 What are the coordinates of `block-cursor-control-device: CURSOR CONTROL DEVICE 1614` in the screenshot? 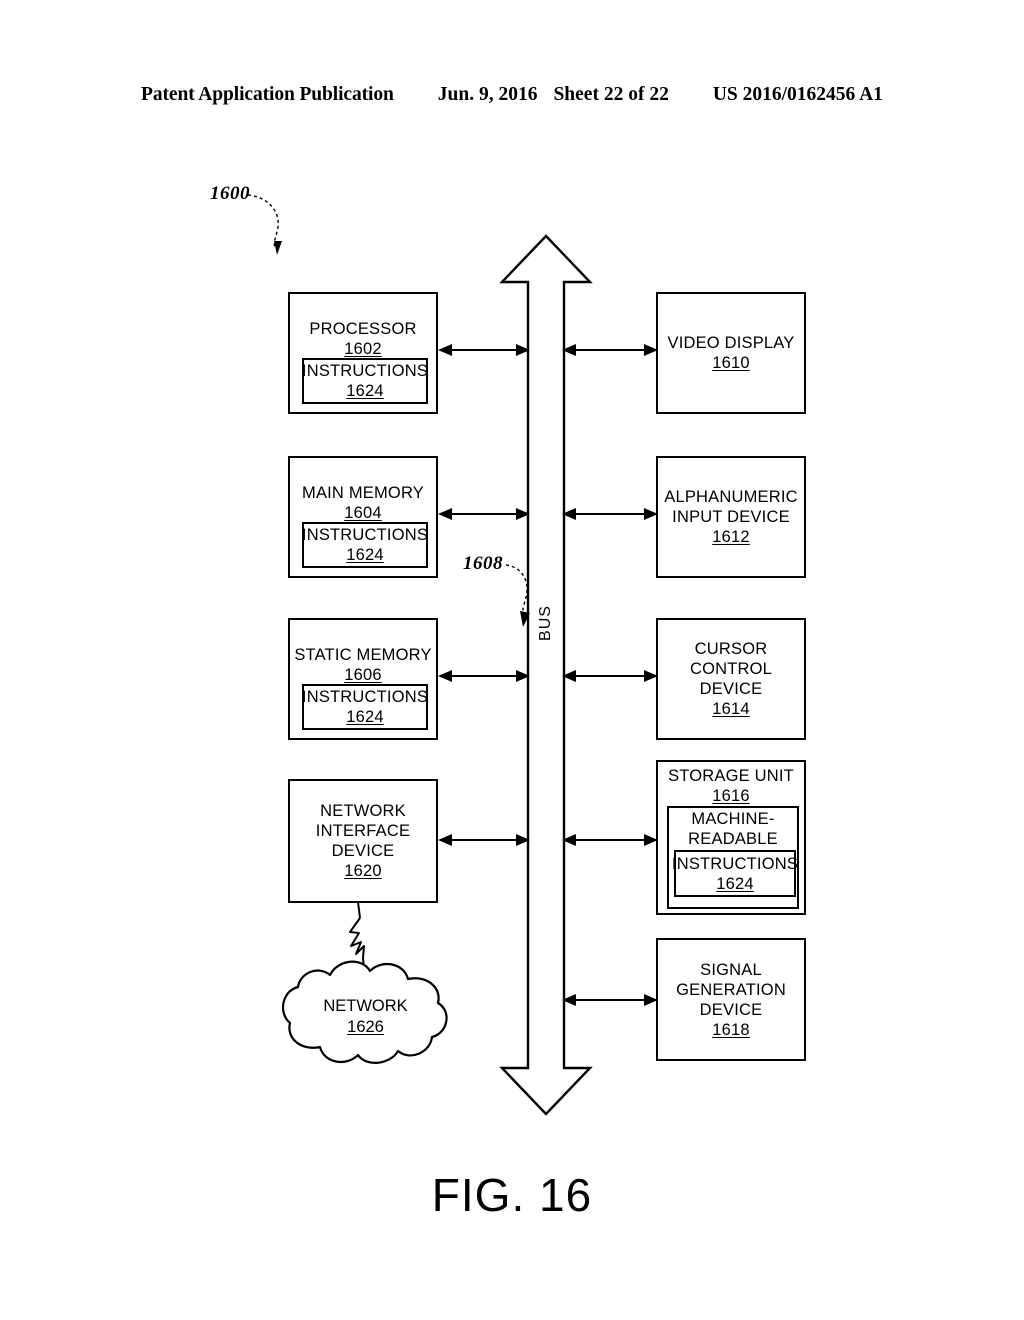 It's located at (731, 679).